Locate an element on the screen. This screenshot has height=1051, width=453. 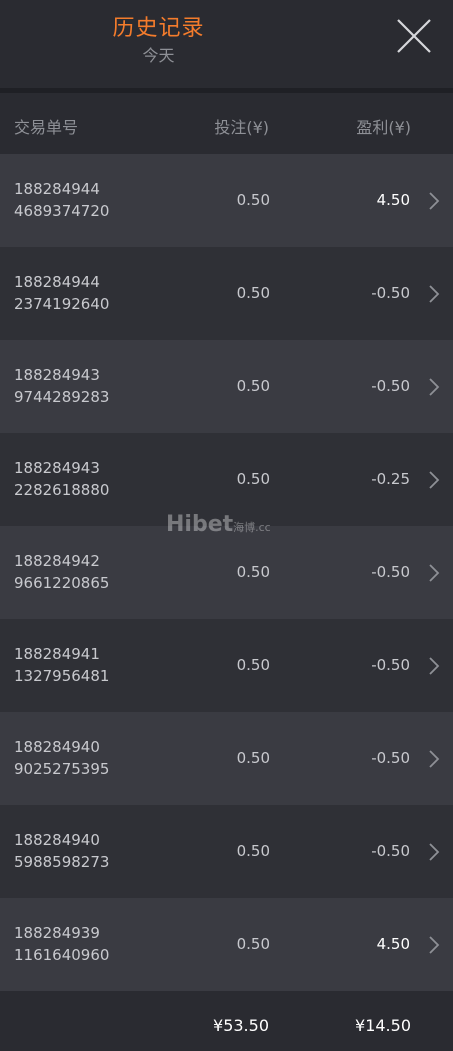
totals-footer: ¥53.50 ¥14.50 is located at coordinates (226, 1021).